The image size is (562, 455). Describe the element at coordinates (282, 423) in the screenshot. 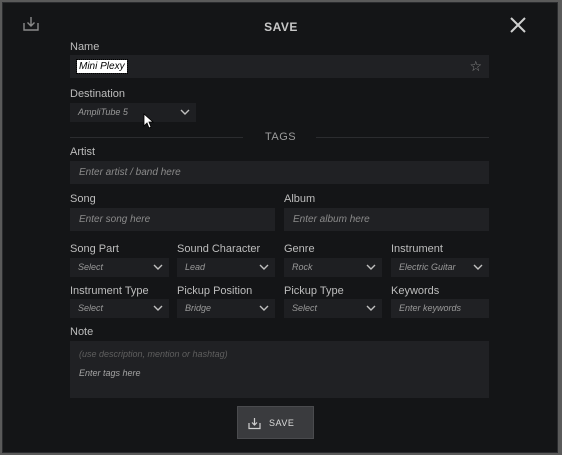

I see `save-button-label: SAVE` at that location.